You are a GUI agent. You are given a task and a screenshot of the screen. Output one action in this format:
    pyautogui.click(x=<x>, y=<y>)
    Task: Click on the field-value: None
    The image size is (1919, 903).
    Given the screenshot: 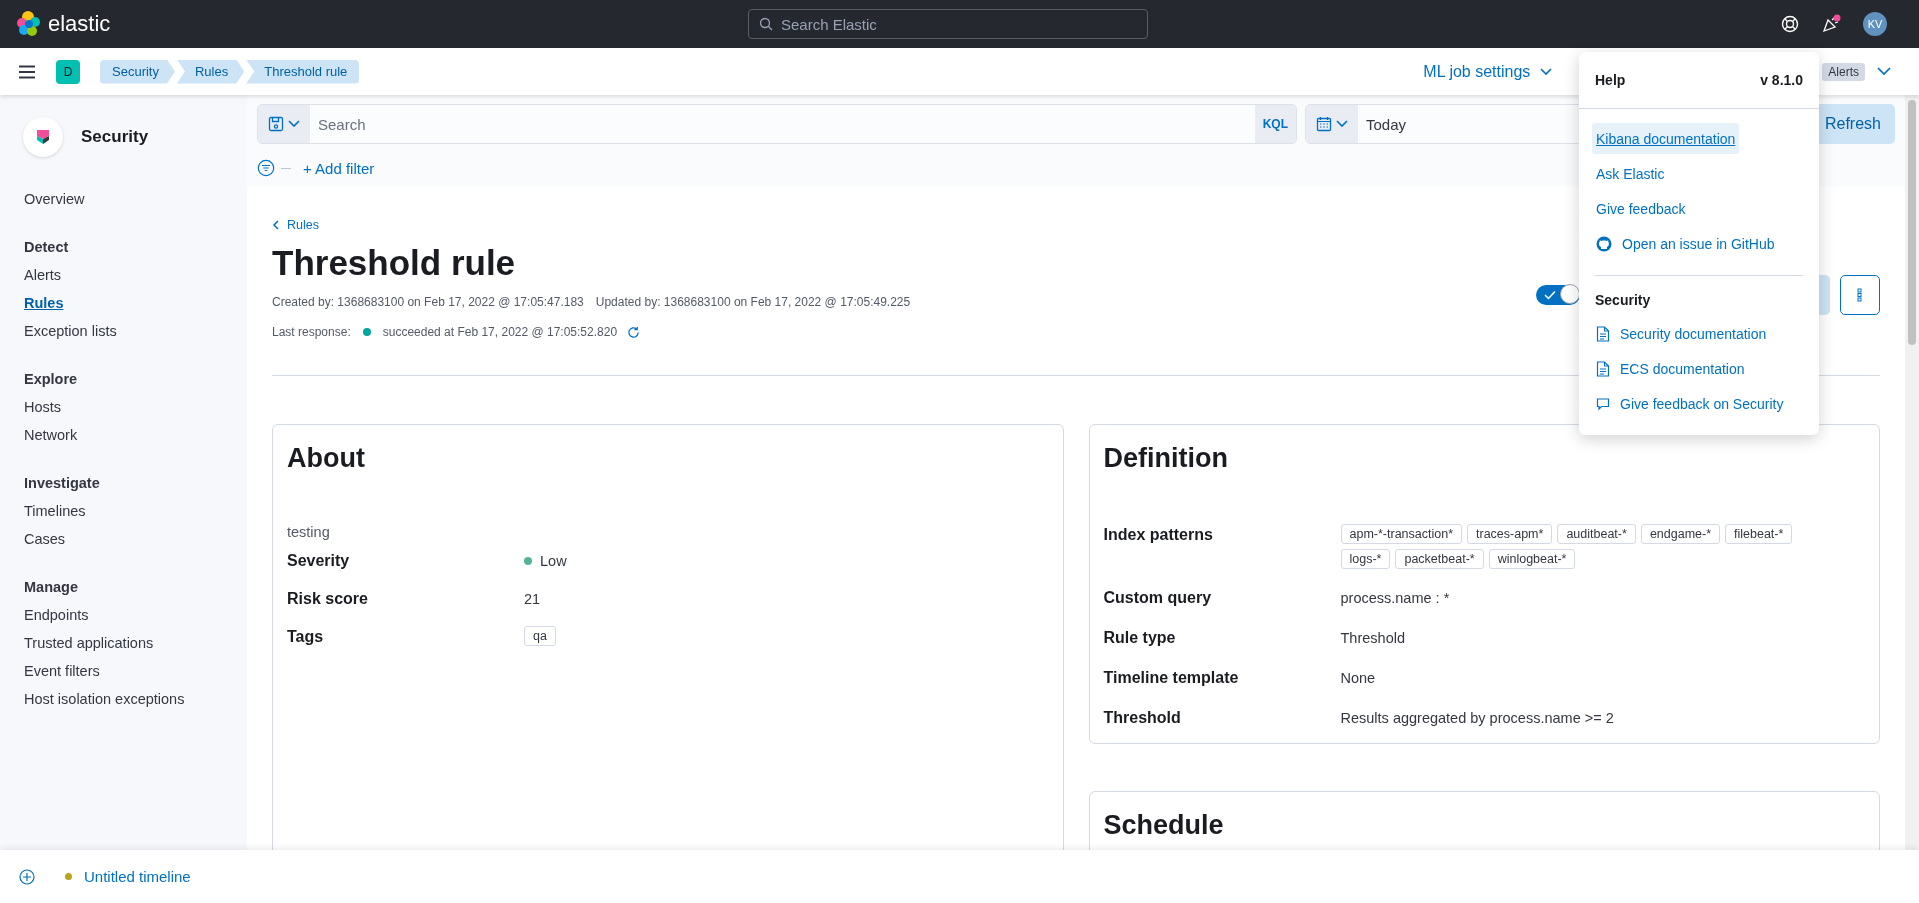 What is the action you would take?
    pyautogui.click(x=1358, y=678)
    